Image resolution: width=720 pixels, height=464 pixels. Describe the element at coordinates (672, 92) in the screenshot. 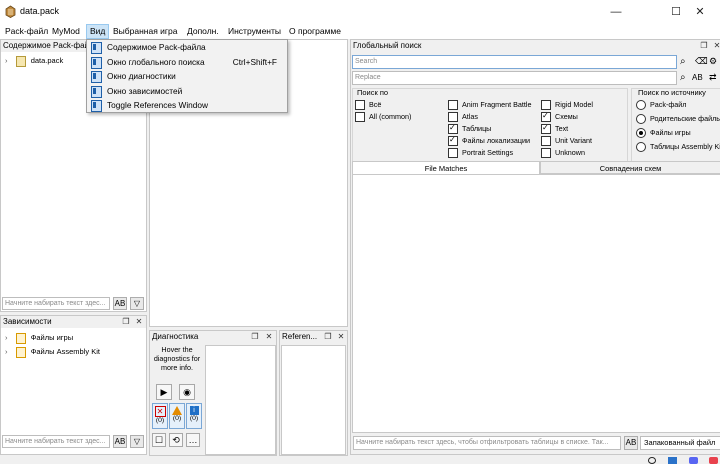

I see `search-source-title: Поиск по источнику` at that location.